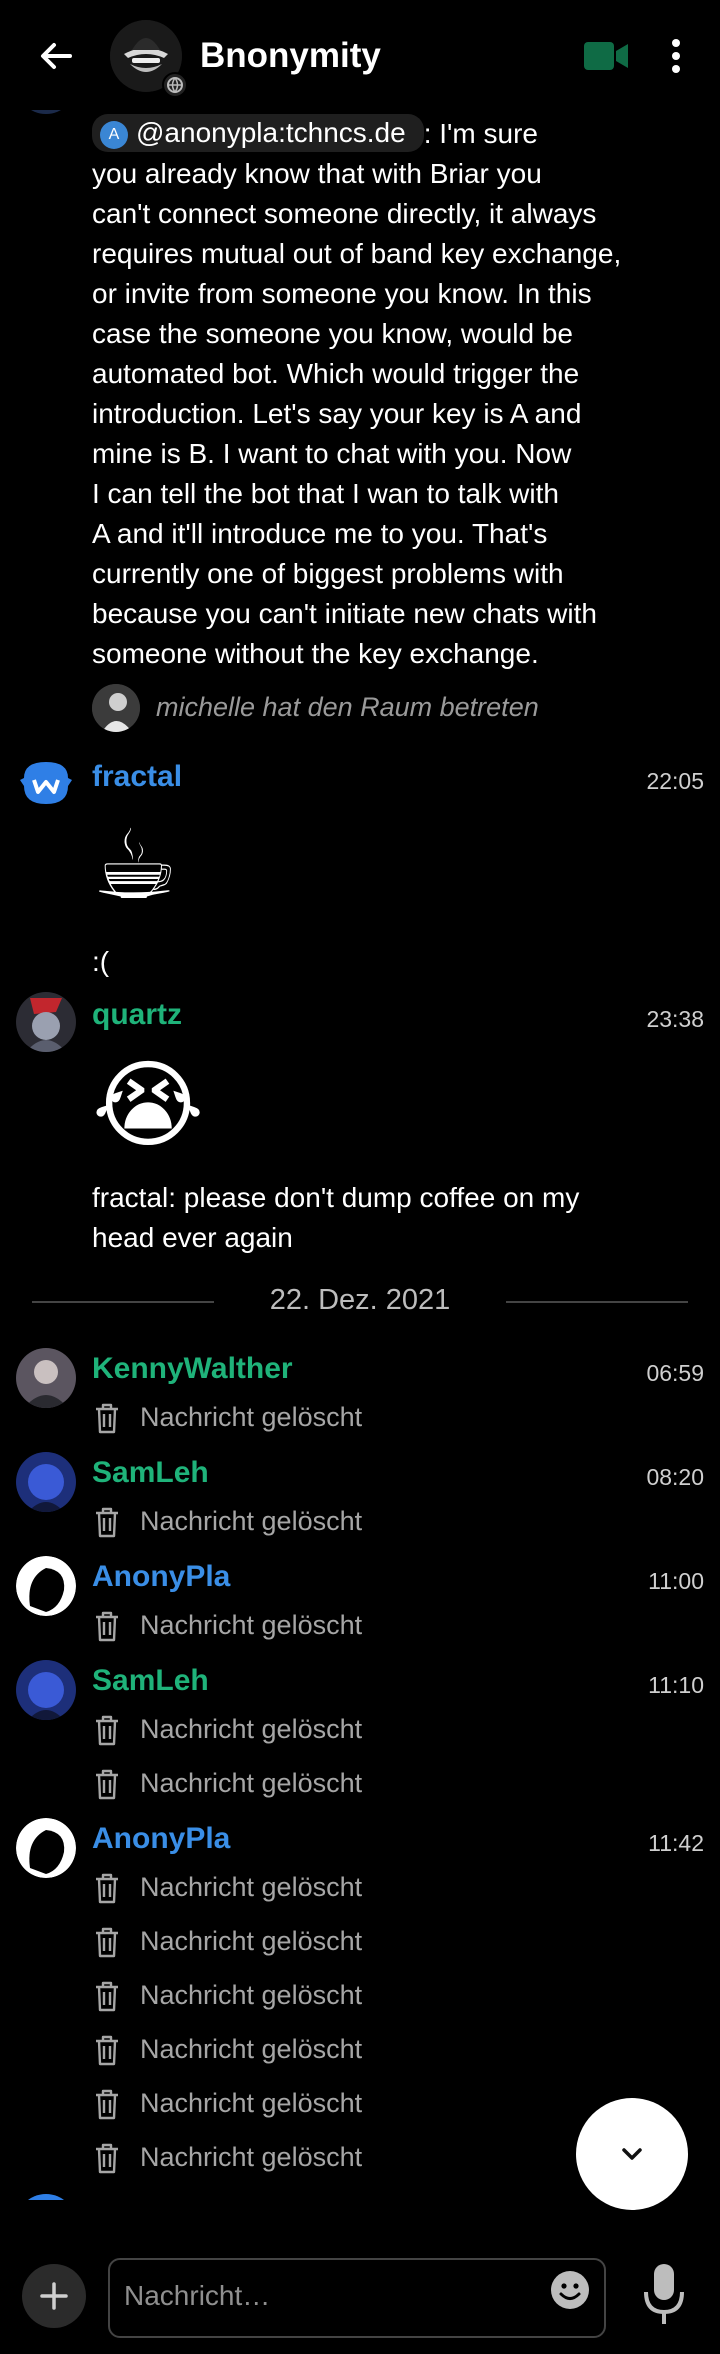  Describe the element at coordinates (137, 777) in the screenshot. I see `sender-name: fractal` at that location.